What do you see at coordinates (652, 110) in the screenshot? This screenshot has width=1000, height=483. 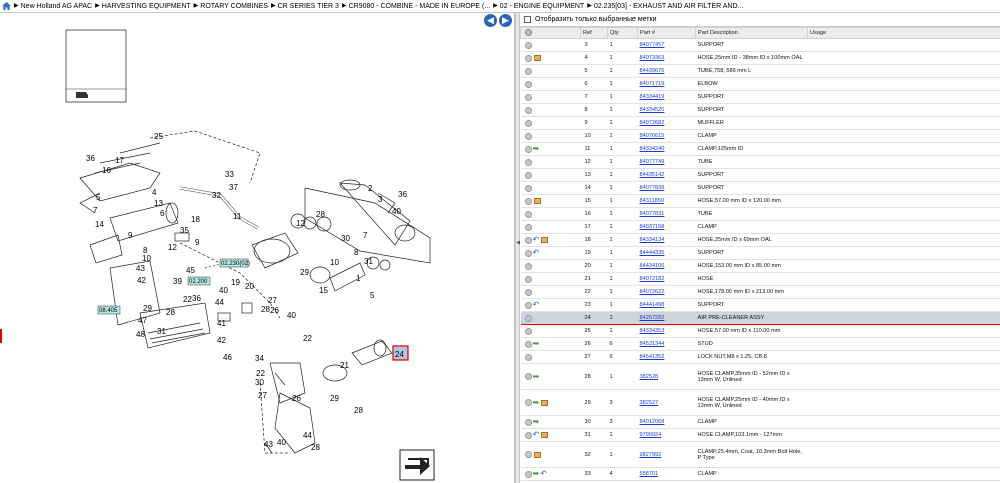 I see `part-number-link: 84334520` at bounding box center [652, 110].